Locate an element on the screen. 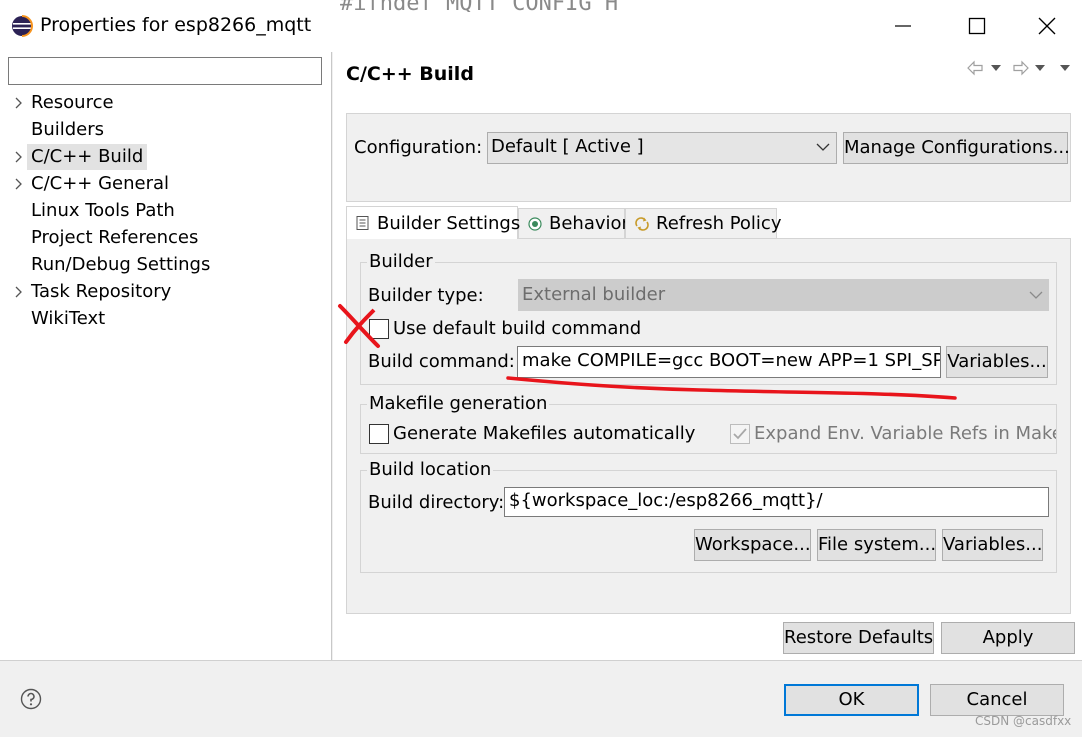 This screenshot has width=1082, height=737. build-directory-label: Build directory: is located at coordinates (436, 502).